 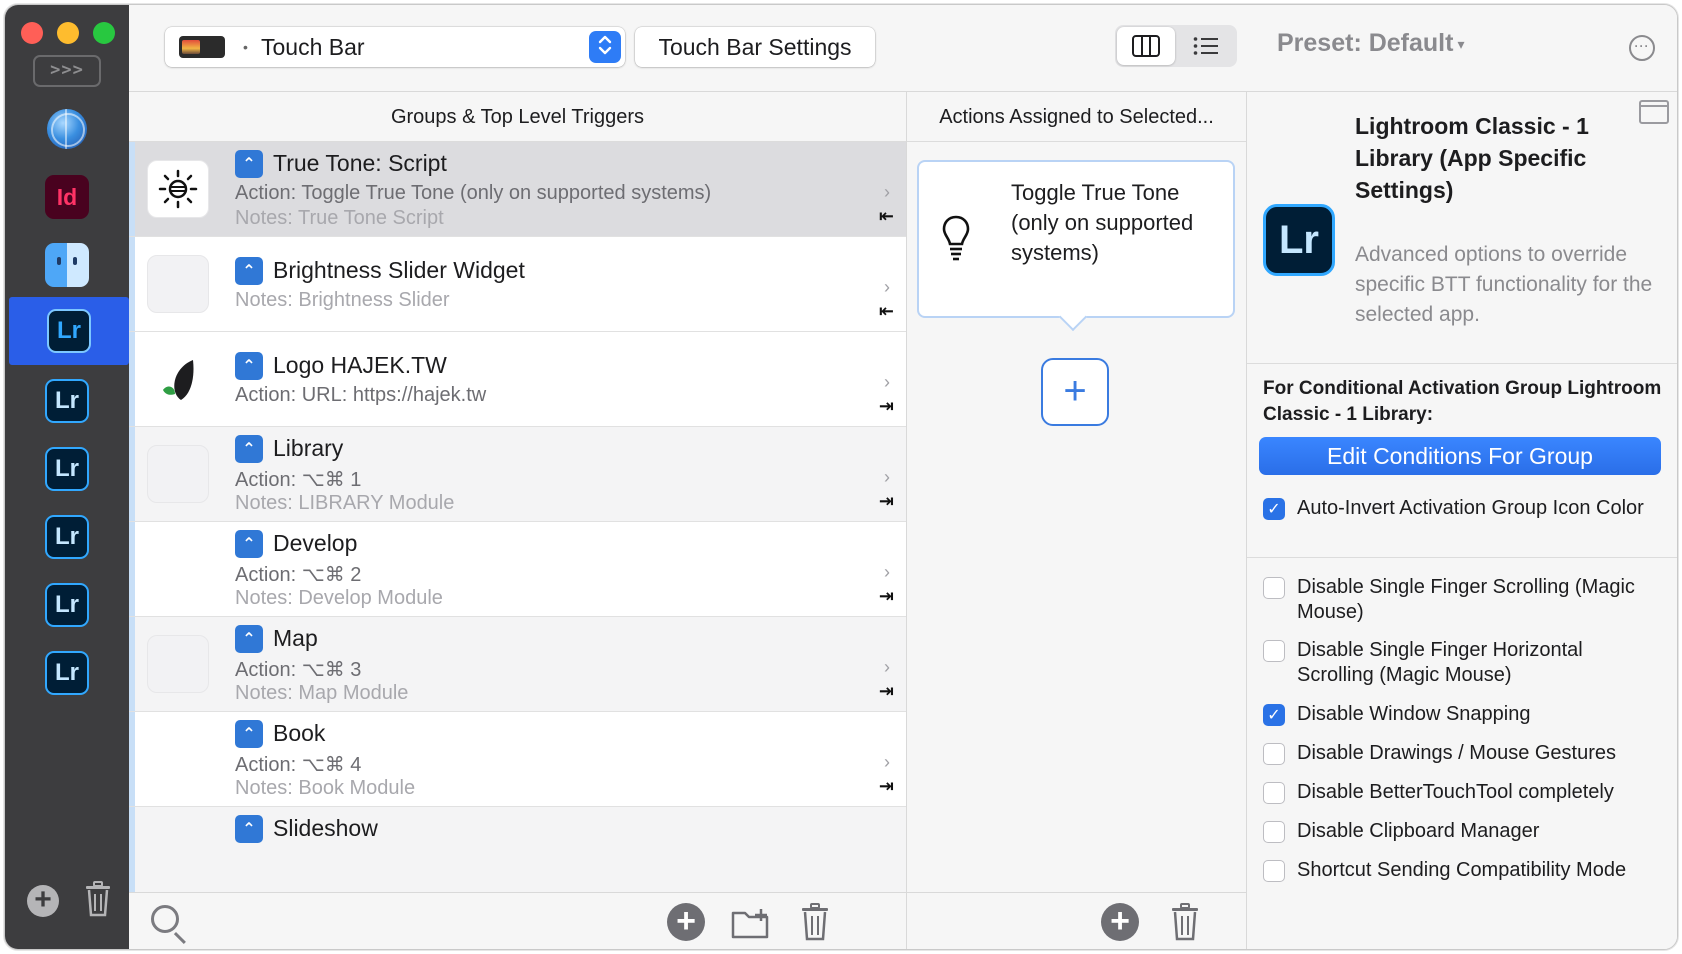 I want to click on row-title: Slideshow, so click(x=325, y=828).